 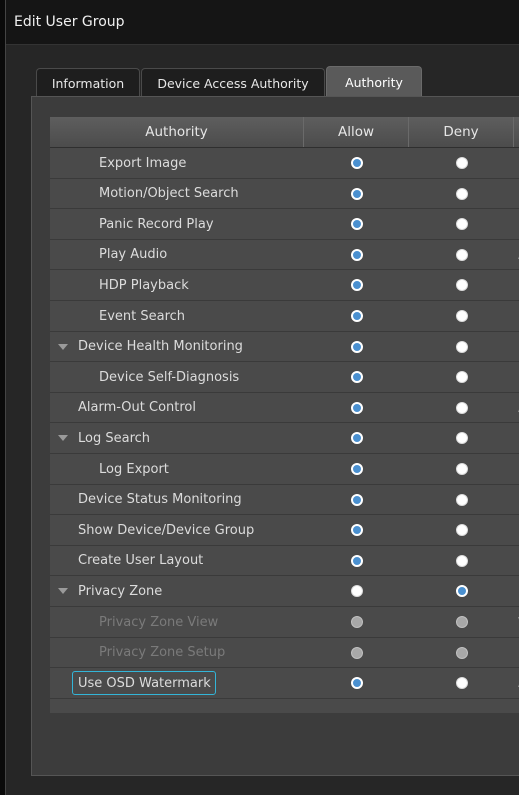 I want to click on tab-authority: Authority, so click(x=374, y=81).